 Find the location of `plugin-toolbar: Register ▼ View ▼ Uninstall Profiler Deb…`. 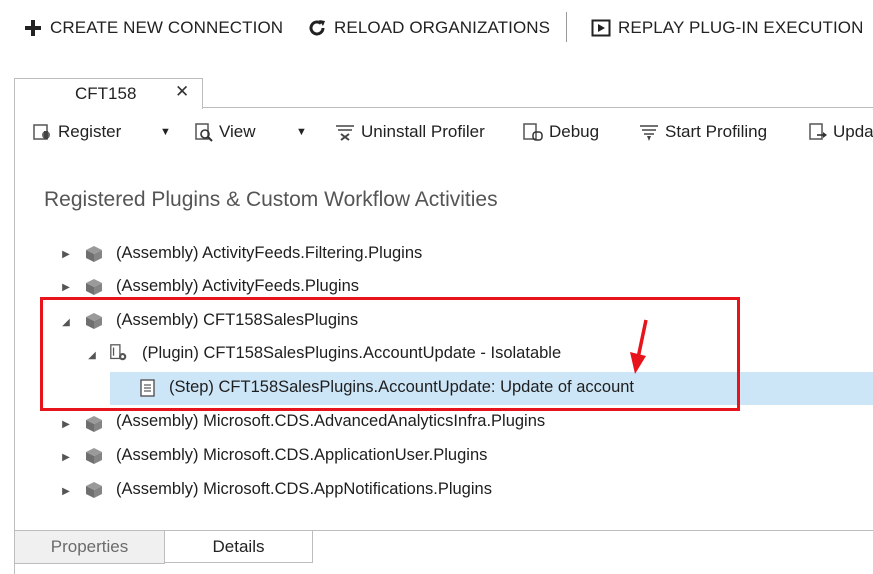

plugin-toolbar: Register ▼ View ▼ Uninstall Profiler Deb… is located at coordinates (444, 132).